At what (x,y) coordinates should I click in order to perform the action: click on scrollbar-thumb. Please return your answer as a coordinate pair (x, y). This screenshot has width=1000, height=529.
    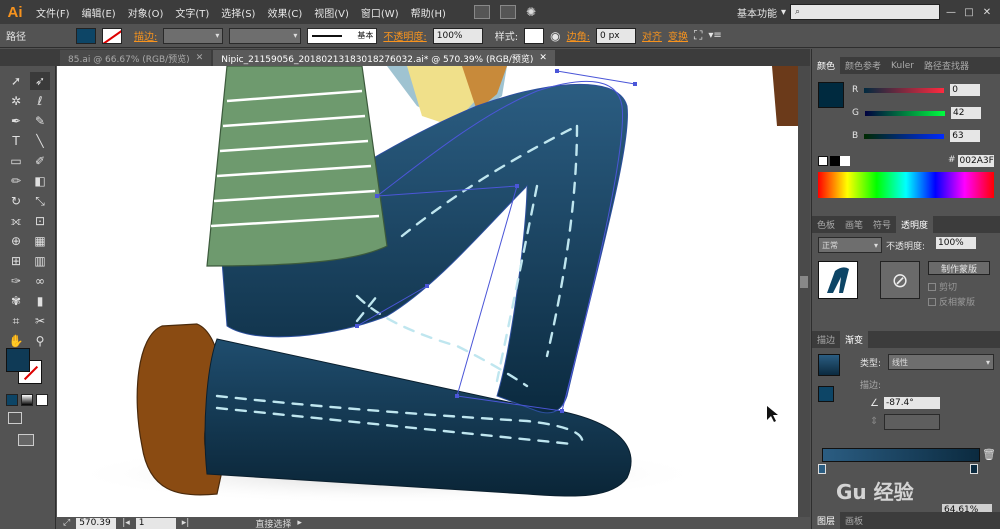
    Looking at the image, I should click on (804, 282).